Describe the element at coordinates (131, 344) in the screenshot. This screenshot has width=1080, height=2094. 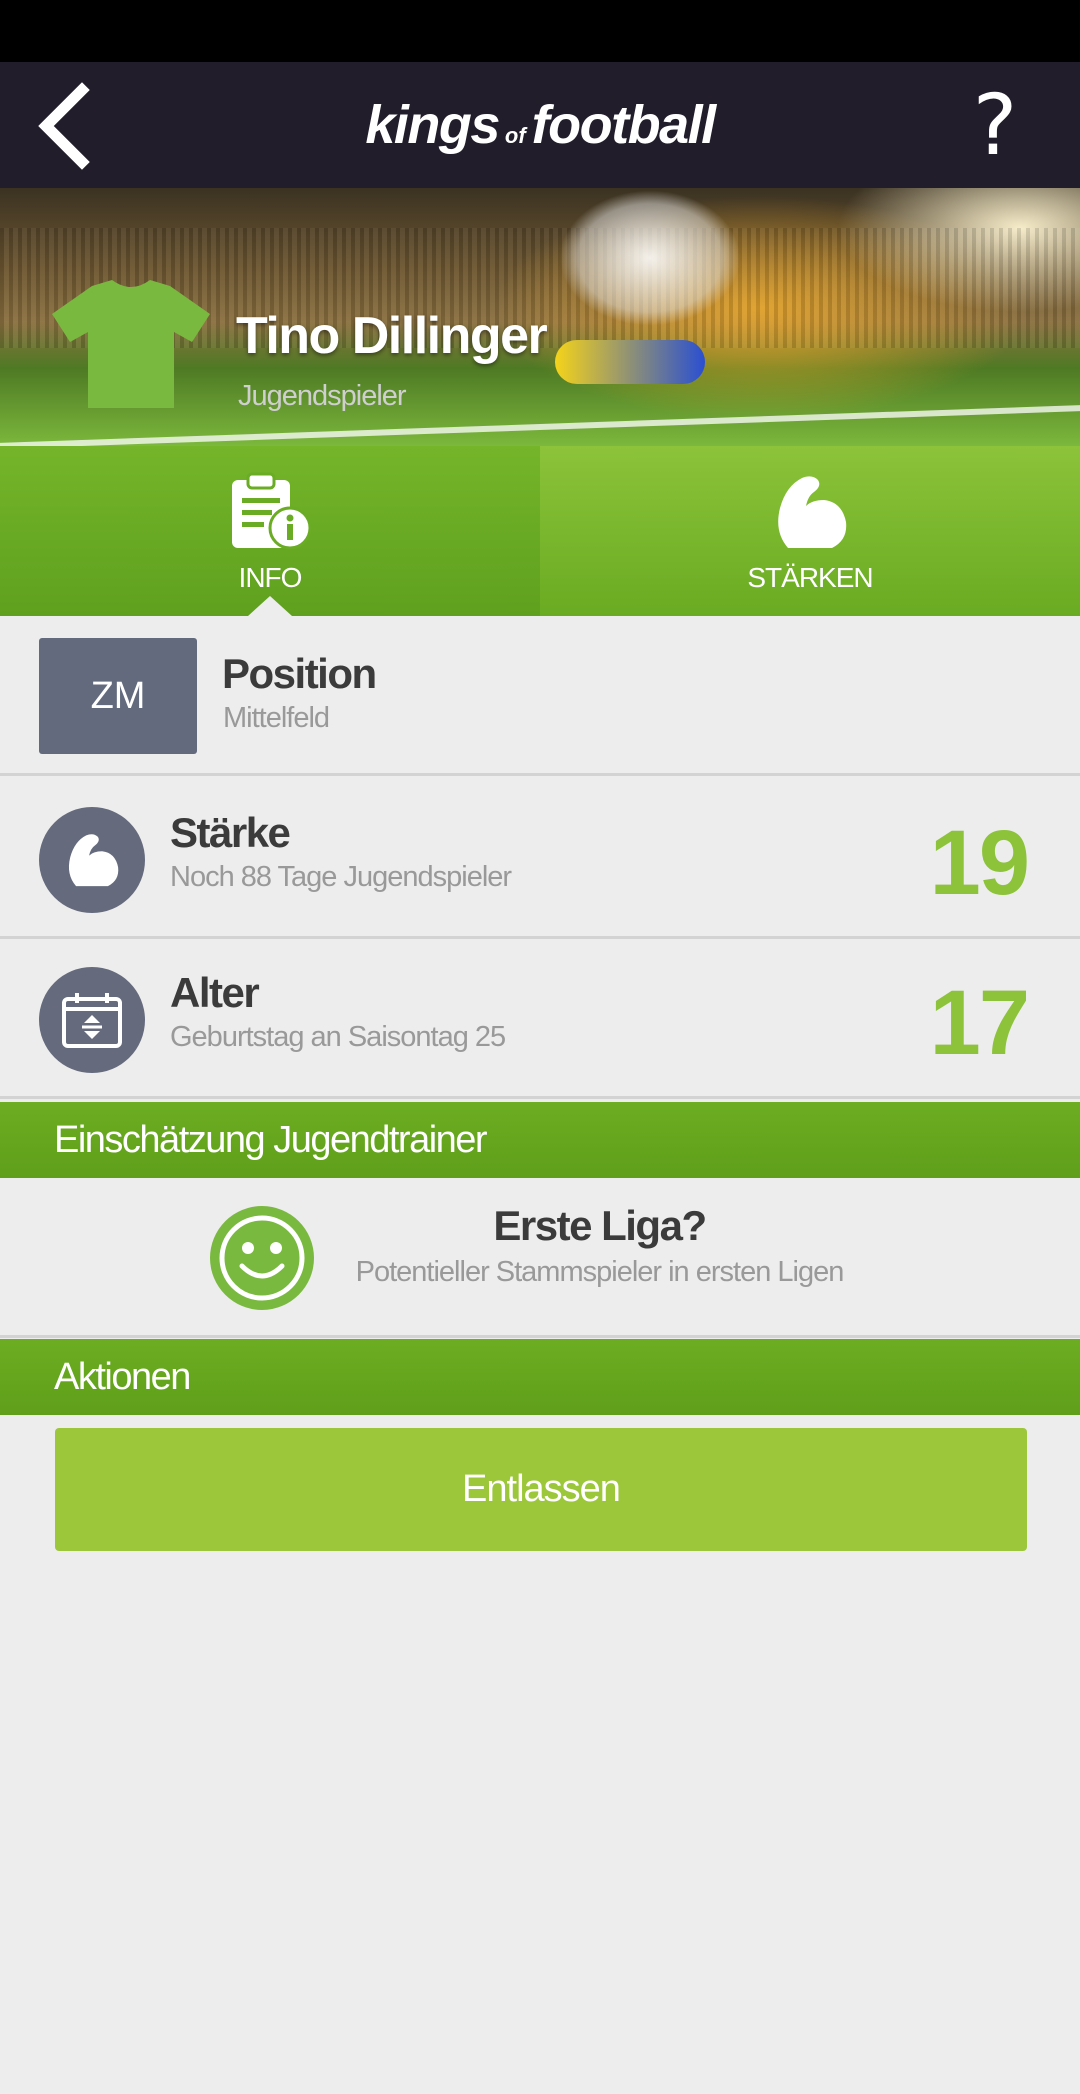
I see `jersey-icon` at that location.